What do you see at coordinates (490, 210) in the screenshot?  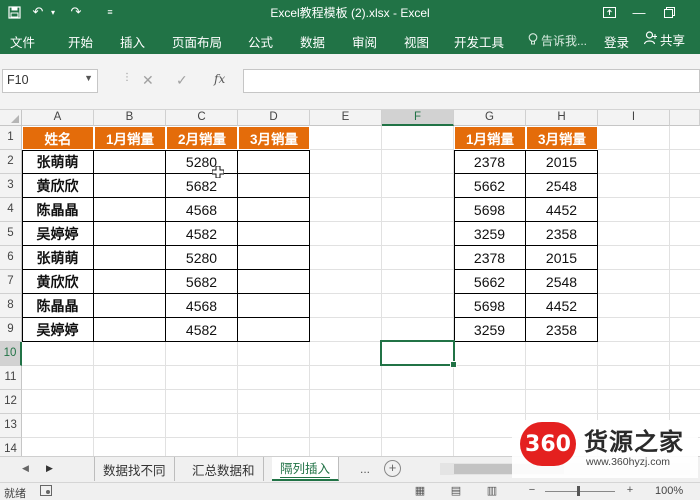 I see `cell-g4: 5698` at bounding box center [490, 210].